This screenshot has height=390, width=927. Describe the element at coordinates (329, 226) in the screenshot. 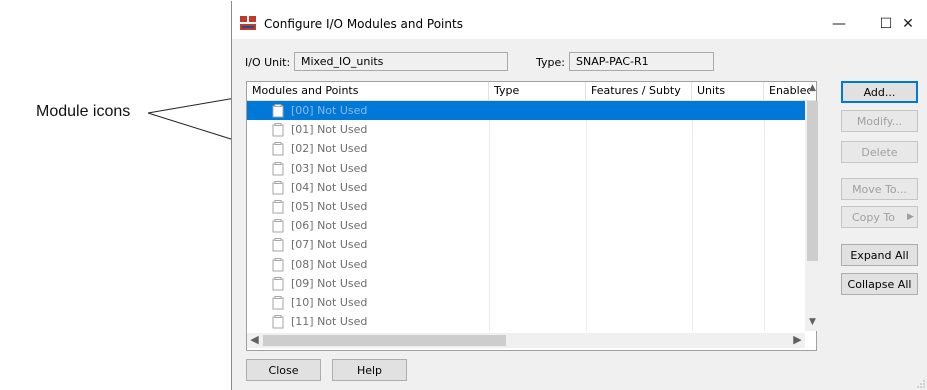

I see `module-label: [06] Not Used` at that location.